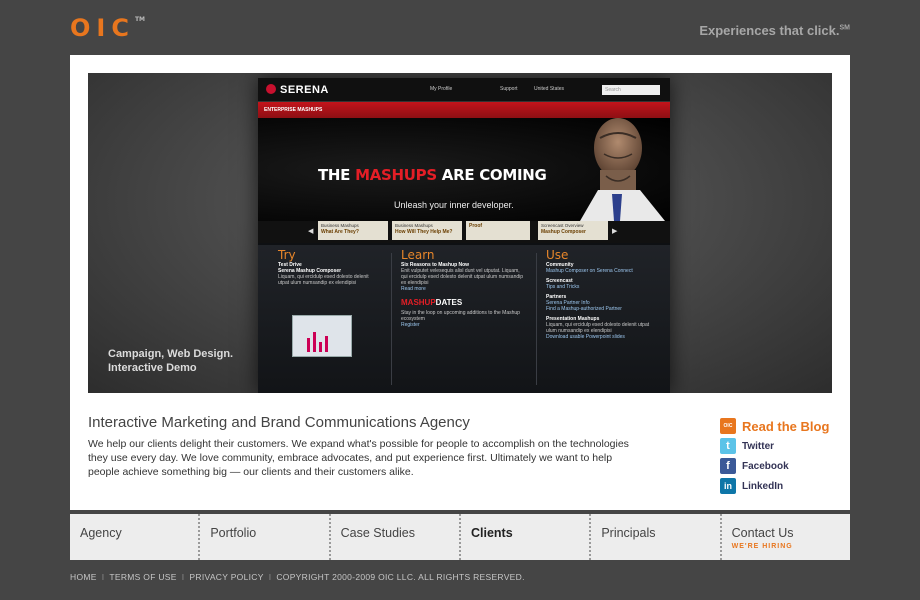 The width and height of the screenshot is (920, 600). I want to click on hero-caption-line2: Interactive Demo, so click(152, 368).